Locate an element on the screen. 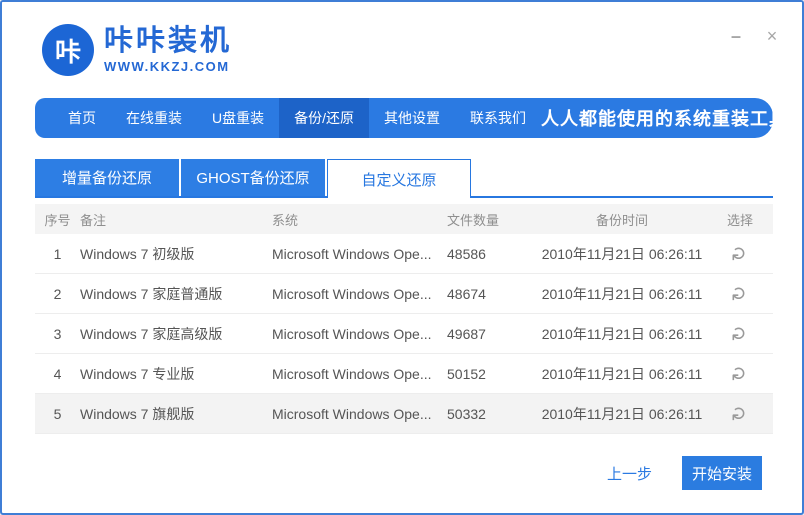  tab-GHOST备份还原: GHOST备份还原 is located at coordinates (253, 177).